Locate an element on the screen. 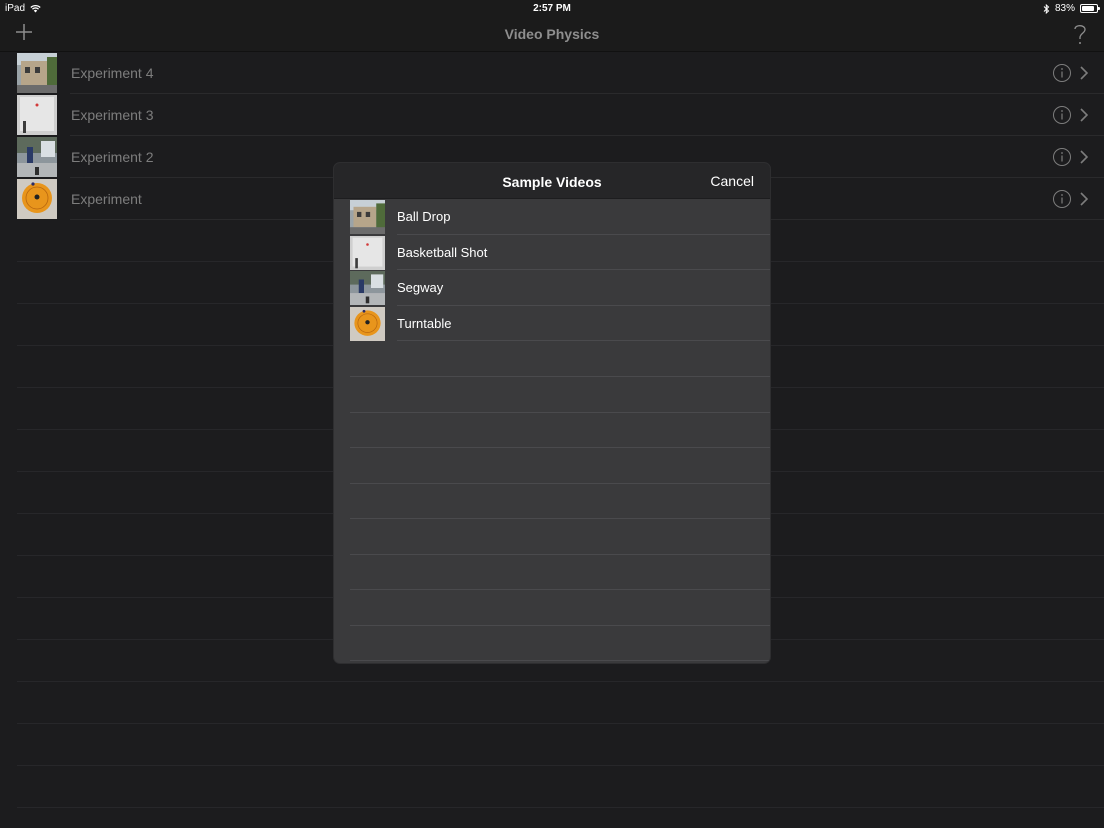  experiment-row: Experiment 4 is located at coordinates (552, 73).